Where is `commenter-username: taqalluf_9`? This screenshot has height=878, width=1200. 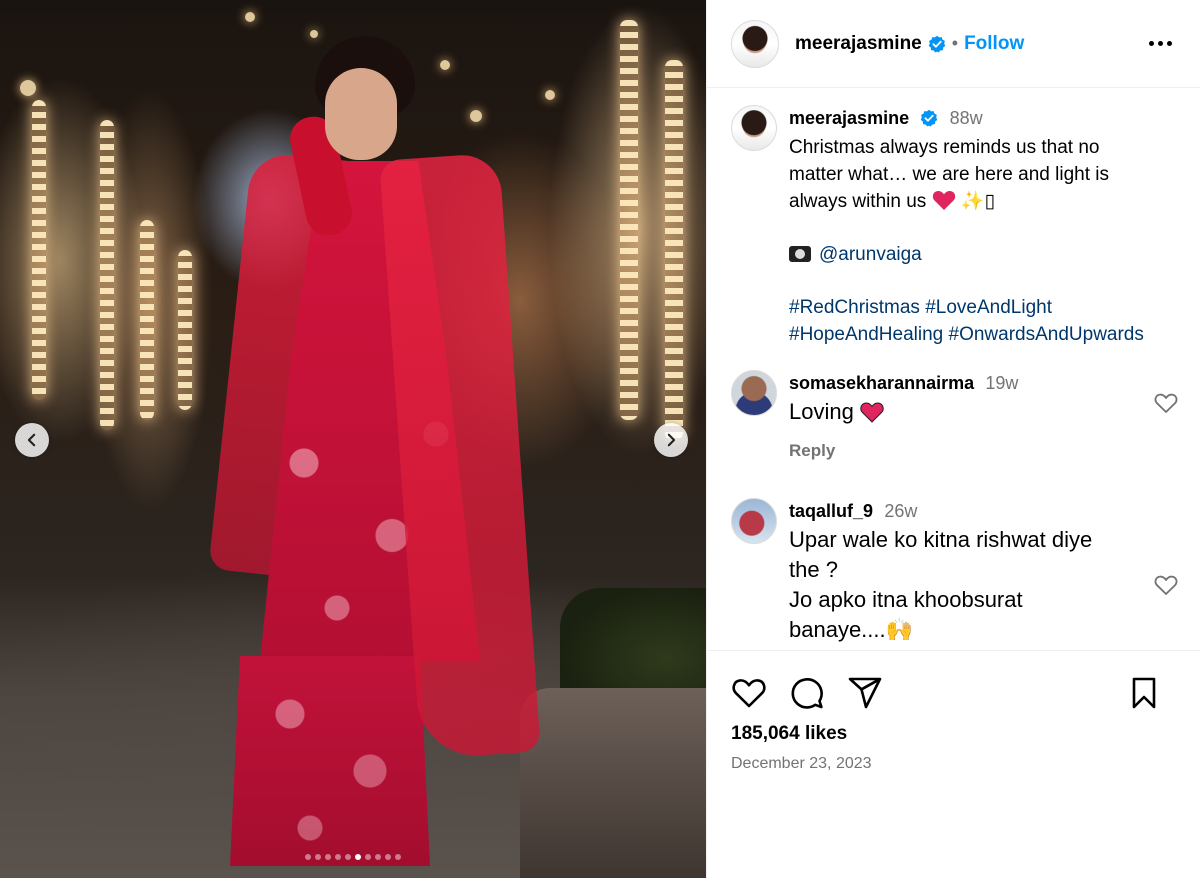 commenter-username: taqalluf_9 is located at coordinates (831, 511).